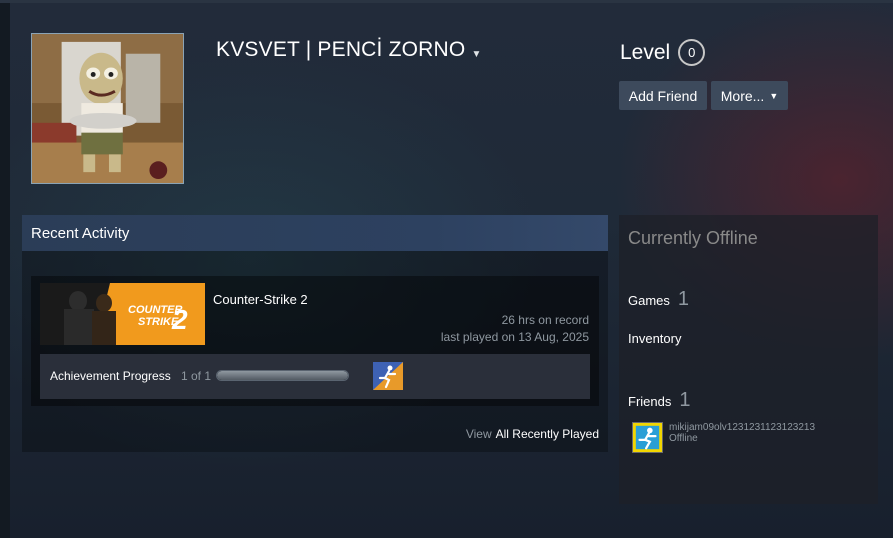 This screenshot has width=893, height=538. I want to click on friend-avatar, so click(647, 437).